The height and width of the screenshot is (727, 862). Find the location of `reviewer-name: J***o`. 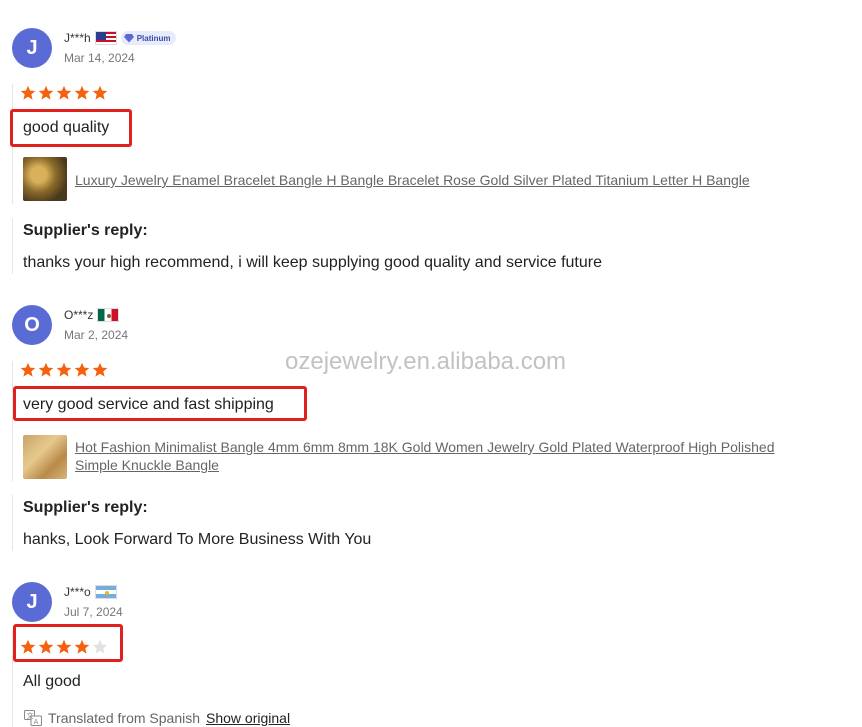

reviewer-name: J***o is located at coordinates (77, 592).